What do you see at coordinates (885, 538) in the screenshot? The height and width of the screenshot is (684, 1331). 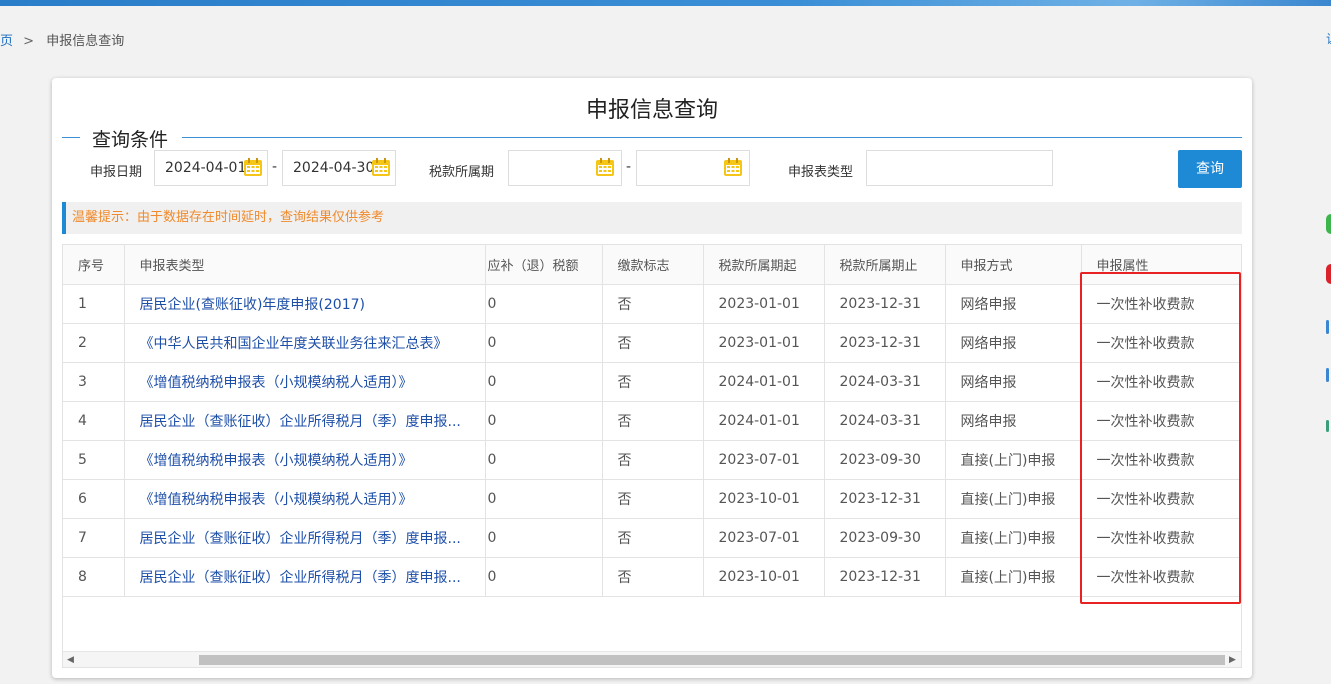 I see `table-cell: 2023-09-30` at bounding box center [885, 538].